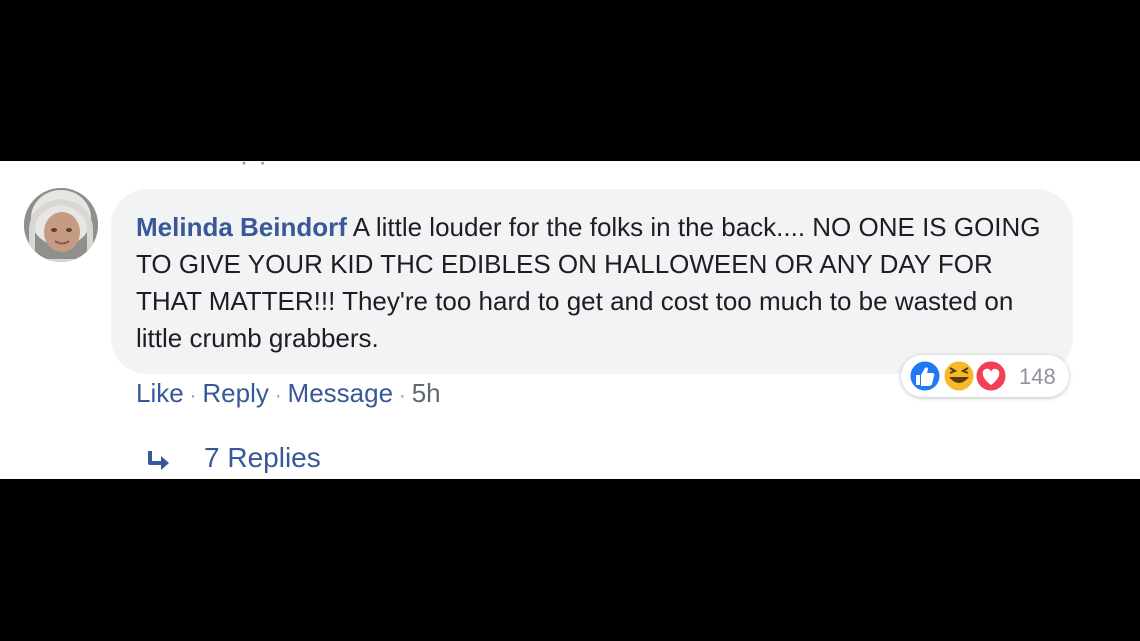  I want to click on avatar-photo, so click(61, 225).